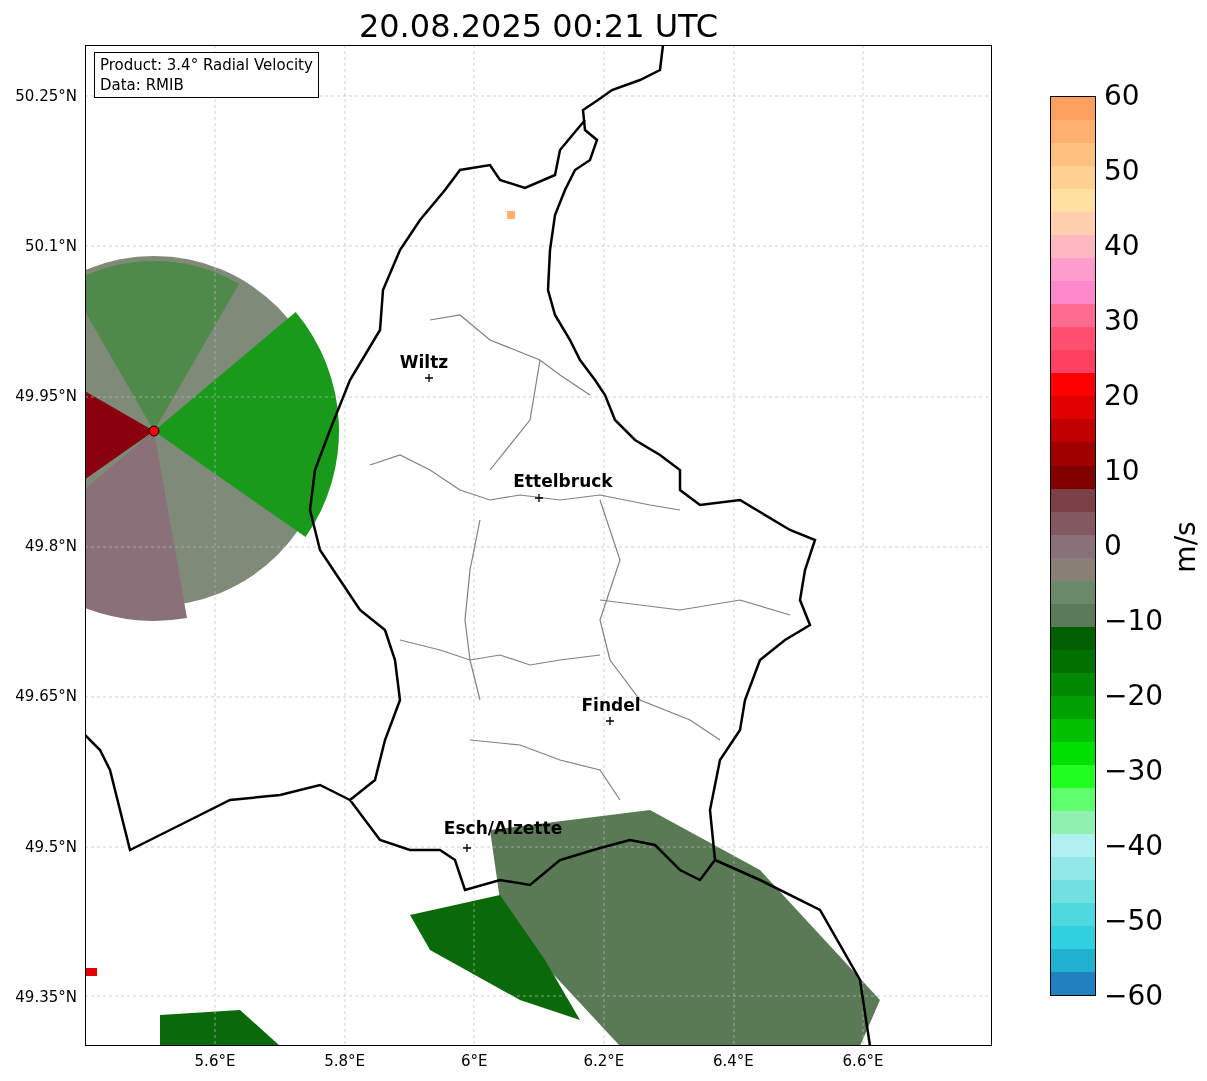 This screenshot has height=1081, width=1207. What do you see at coordinates (46, 396) in the screenshot?
I see `y-tick-label: 49.95°N` at bounding box center [46, 396].